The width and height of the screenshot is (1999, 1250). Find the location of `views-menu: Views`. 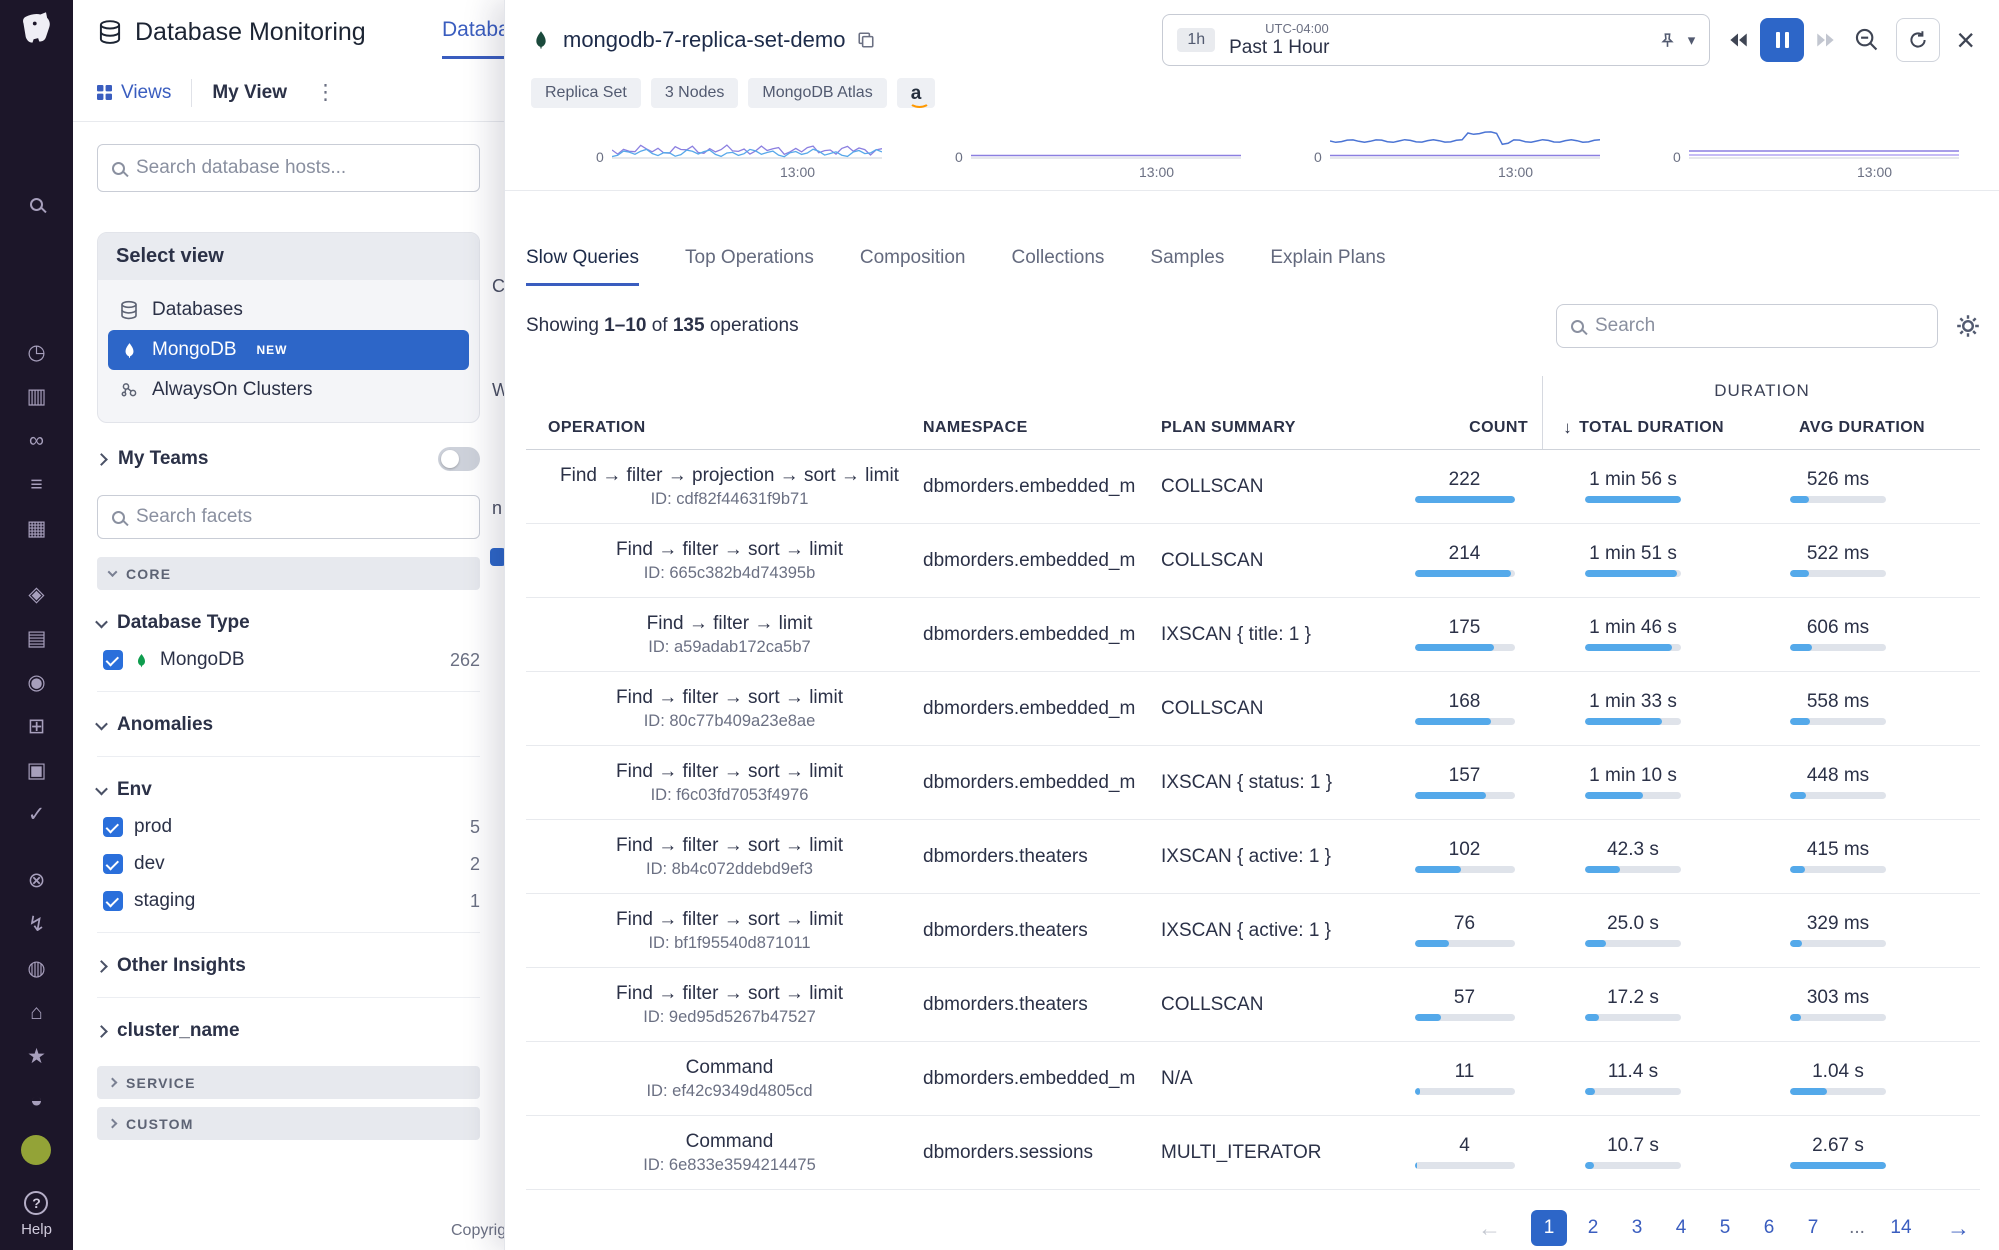

views-menu: Views is located at coordinates (134, 93).